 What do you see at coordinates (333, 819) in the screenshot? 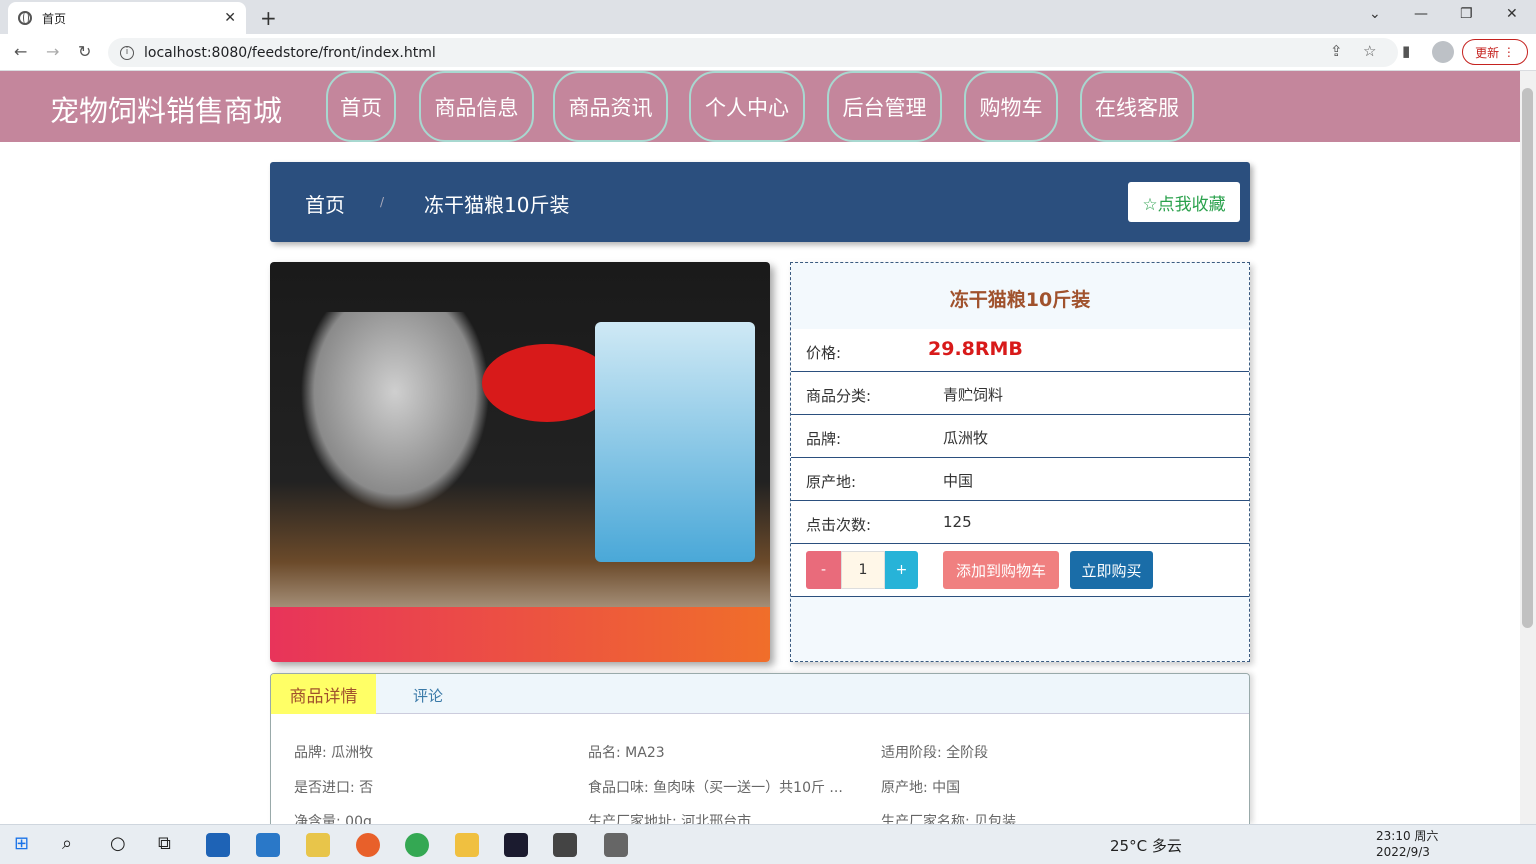
I see `attr-net-weight: 净含量: 00g` at bounding box center [333, 819].